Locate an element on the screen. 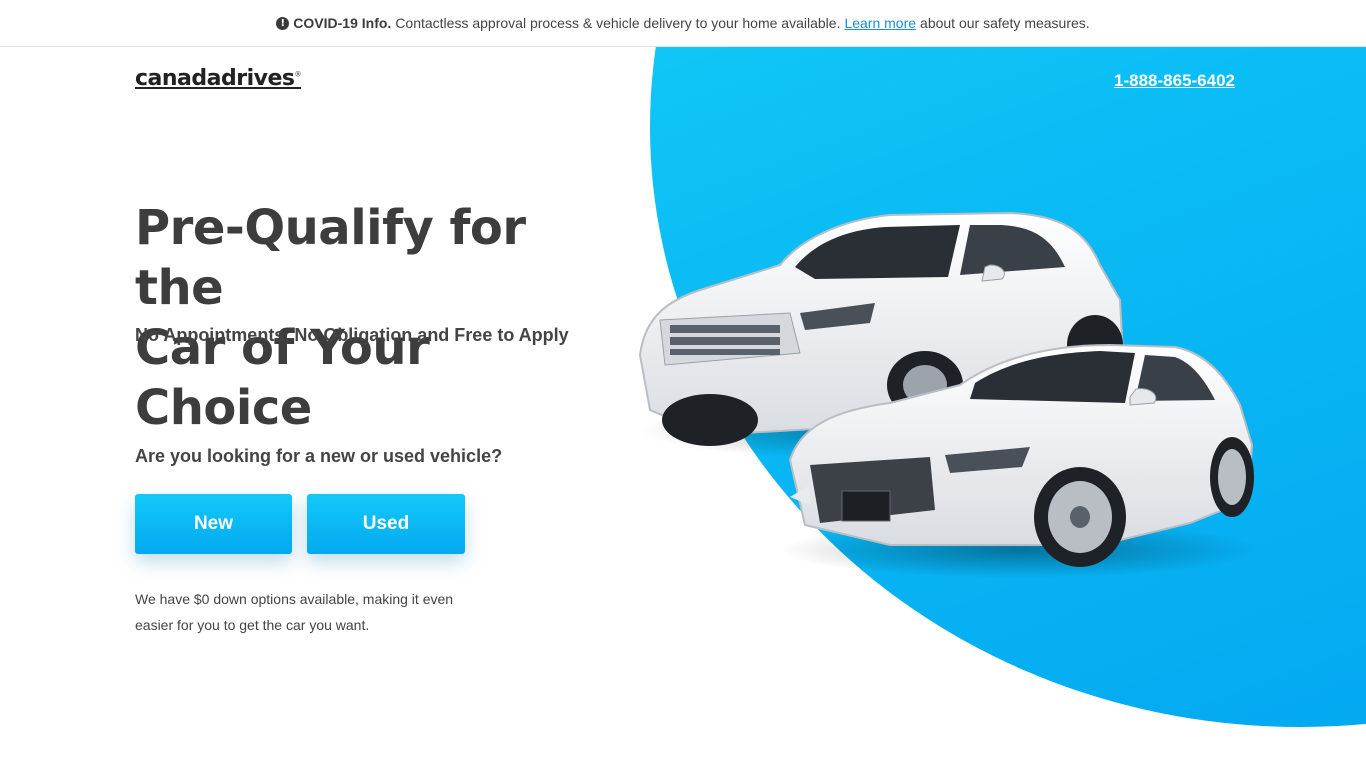 The height and width of the screenshot is (768, 1366). learn-more-link: Learn more is located at coordinates (880, 23).